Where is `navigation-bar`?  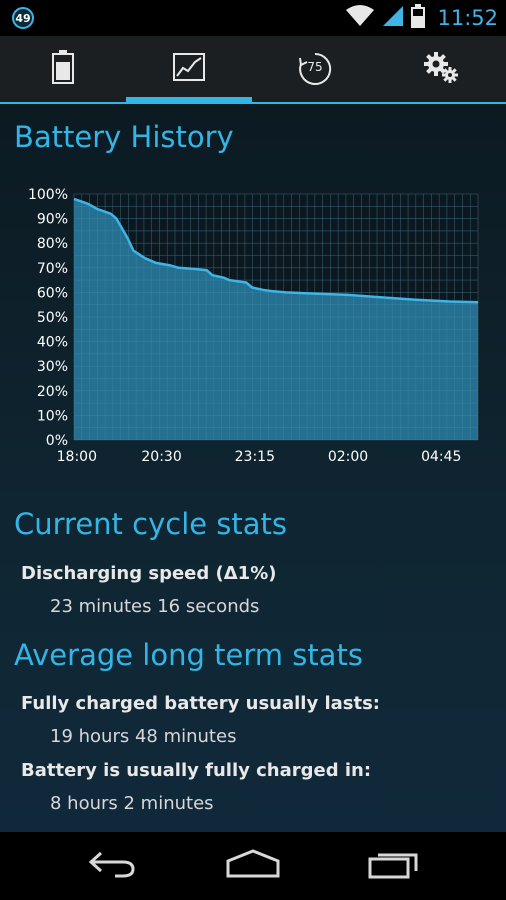
navigation-bar is located at coordinates (253, 866).